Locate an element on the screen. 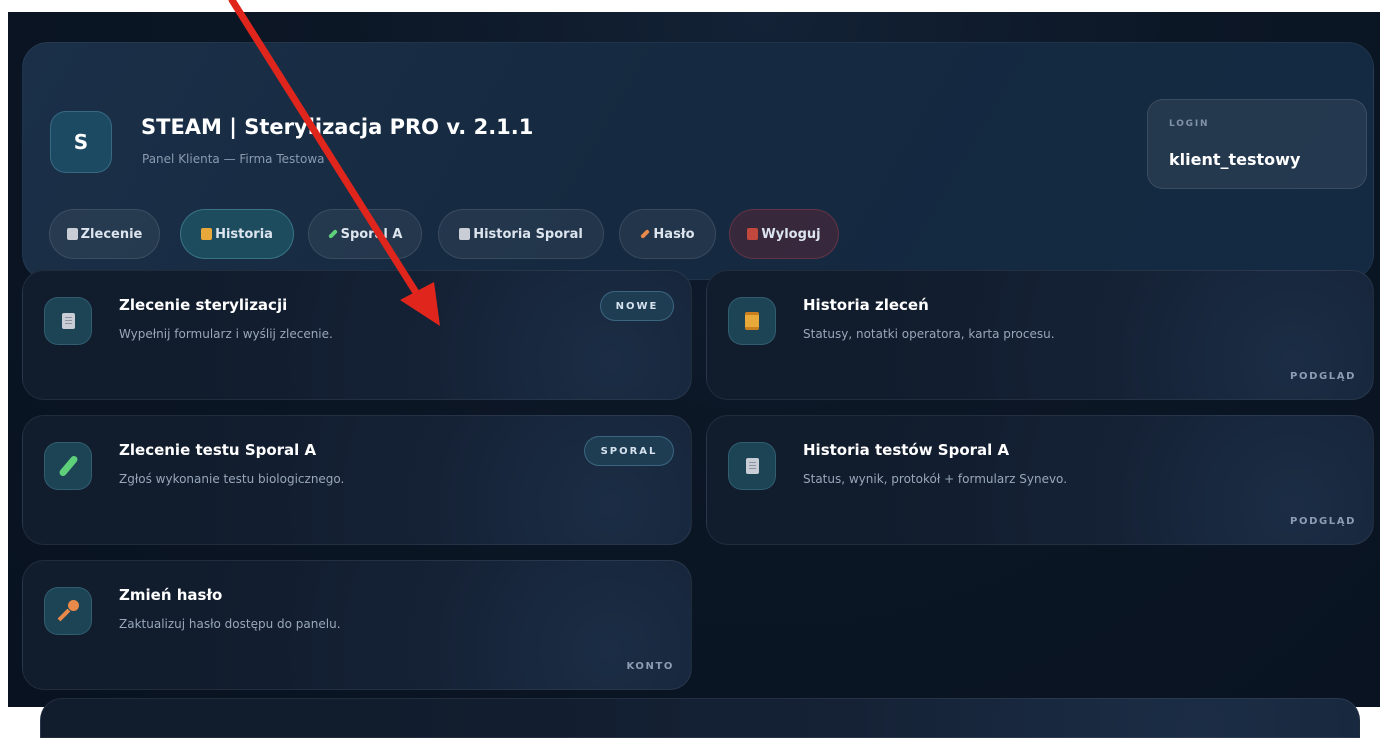 Image resolution: width=1380 pixels, height=738 pixels. nav-label: Historia Sporal is located at coordinates (528, 234).